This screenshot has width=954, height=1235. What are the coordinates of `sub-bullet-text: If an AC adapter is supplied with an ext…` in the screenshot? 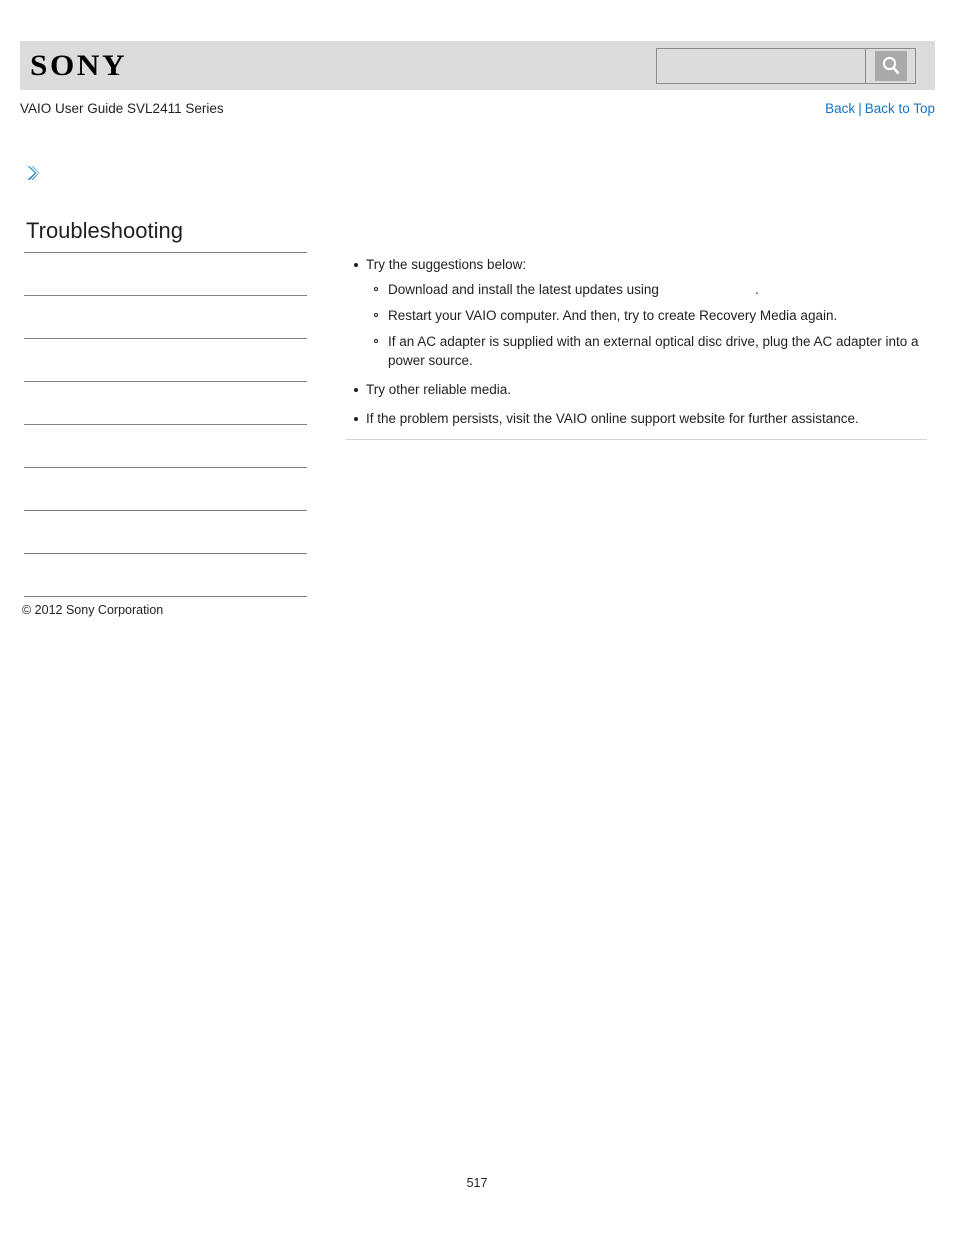 It's located at (653, 351).